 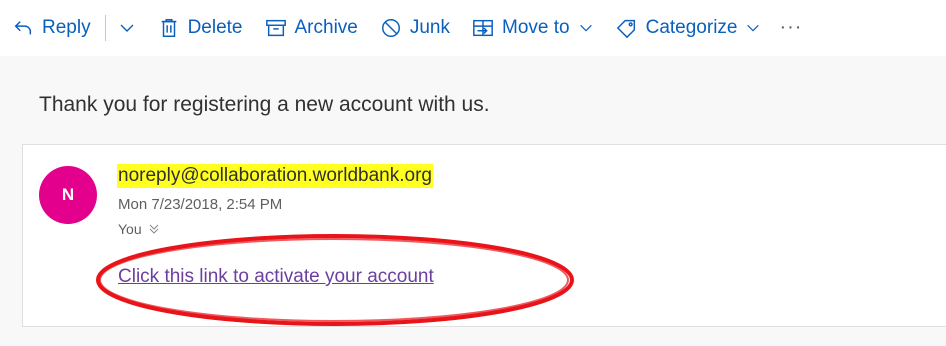 I want to click on trash-icon, so click(x=168, y=27).